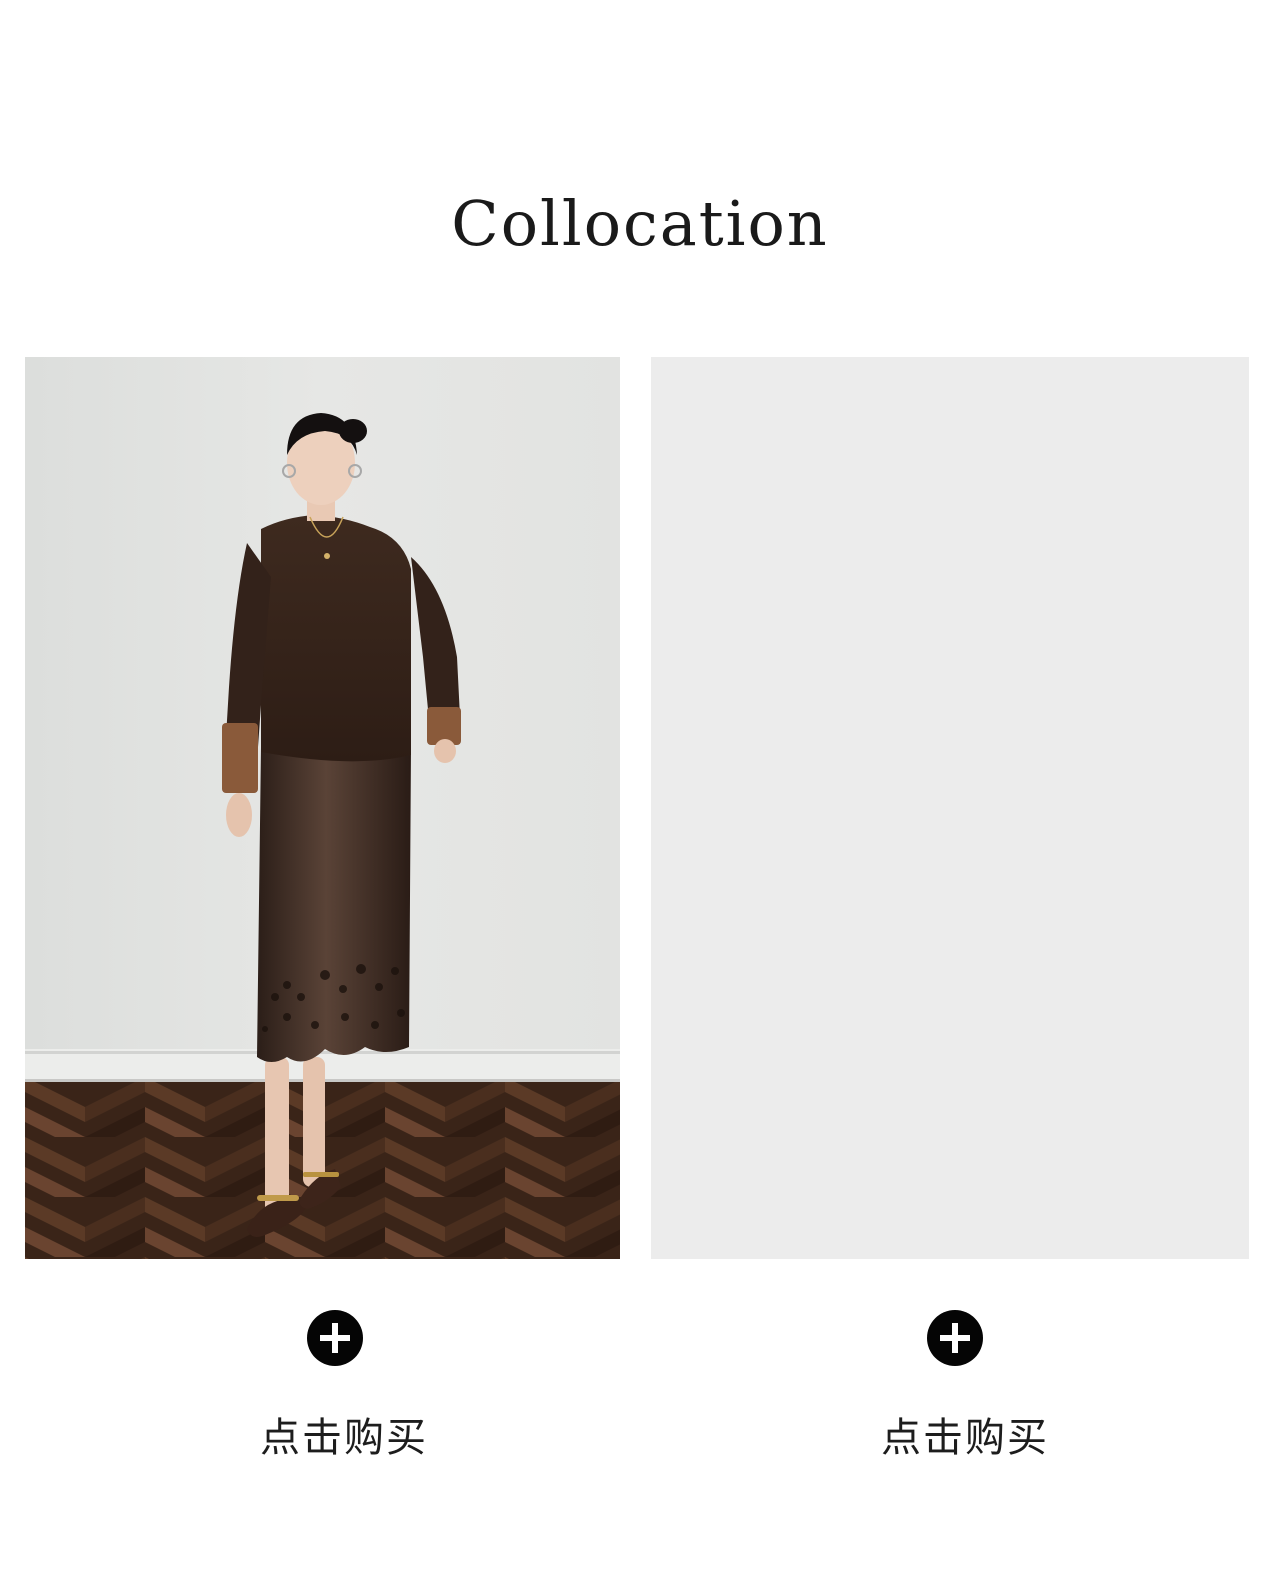 This screenshot has width=1280, height=1570. What do you see at coordinates (344, 1438) in the screenshot?
I see `buy-button-1: 点击购买` at bounding box center [344, 1438].